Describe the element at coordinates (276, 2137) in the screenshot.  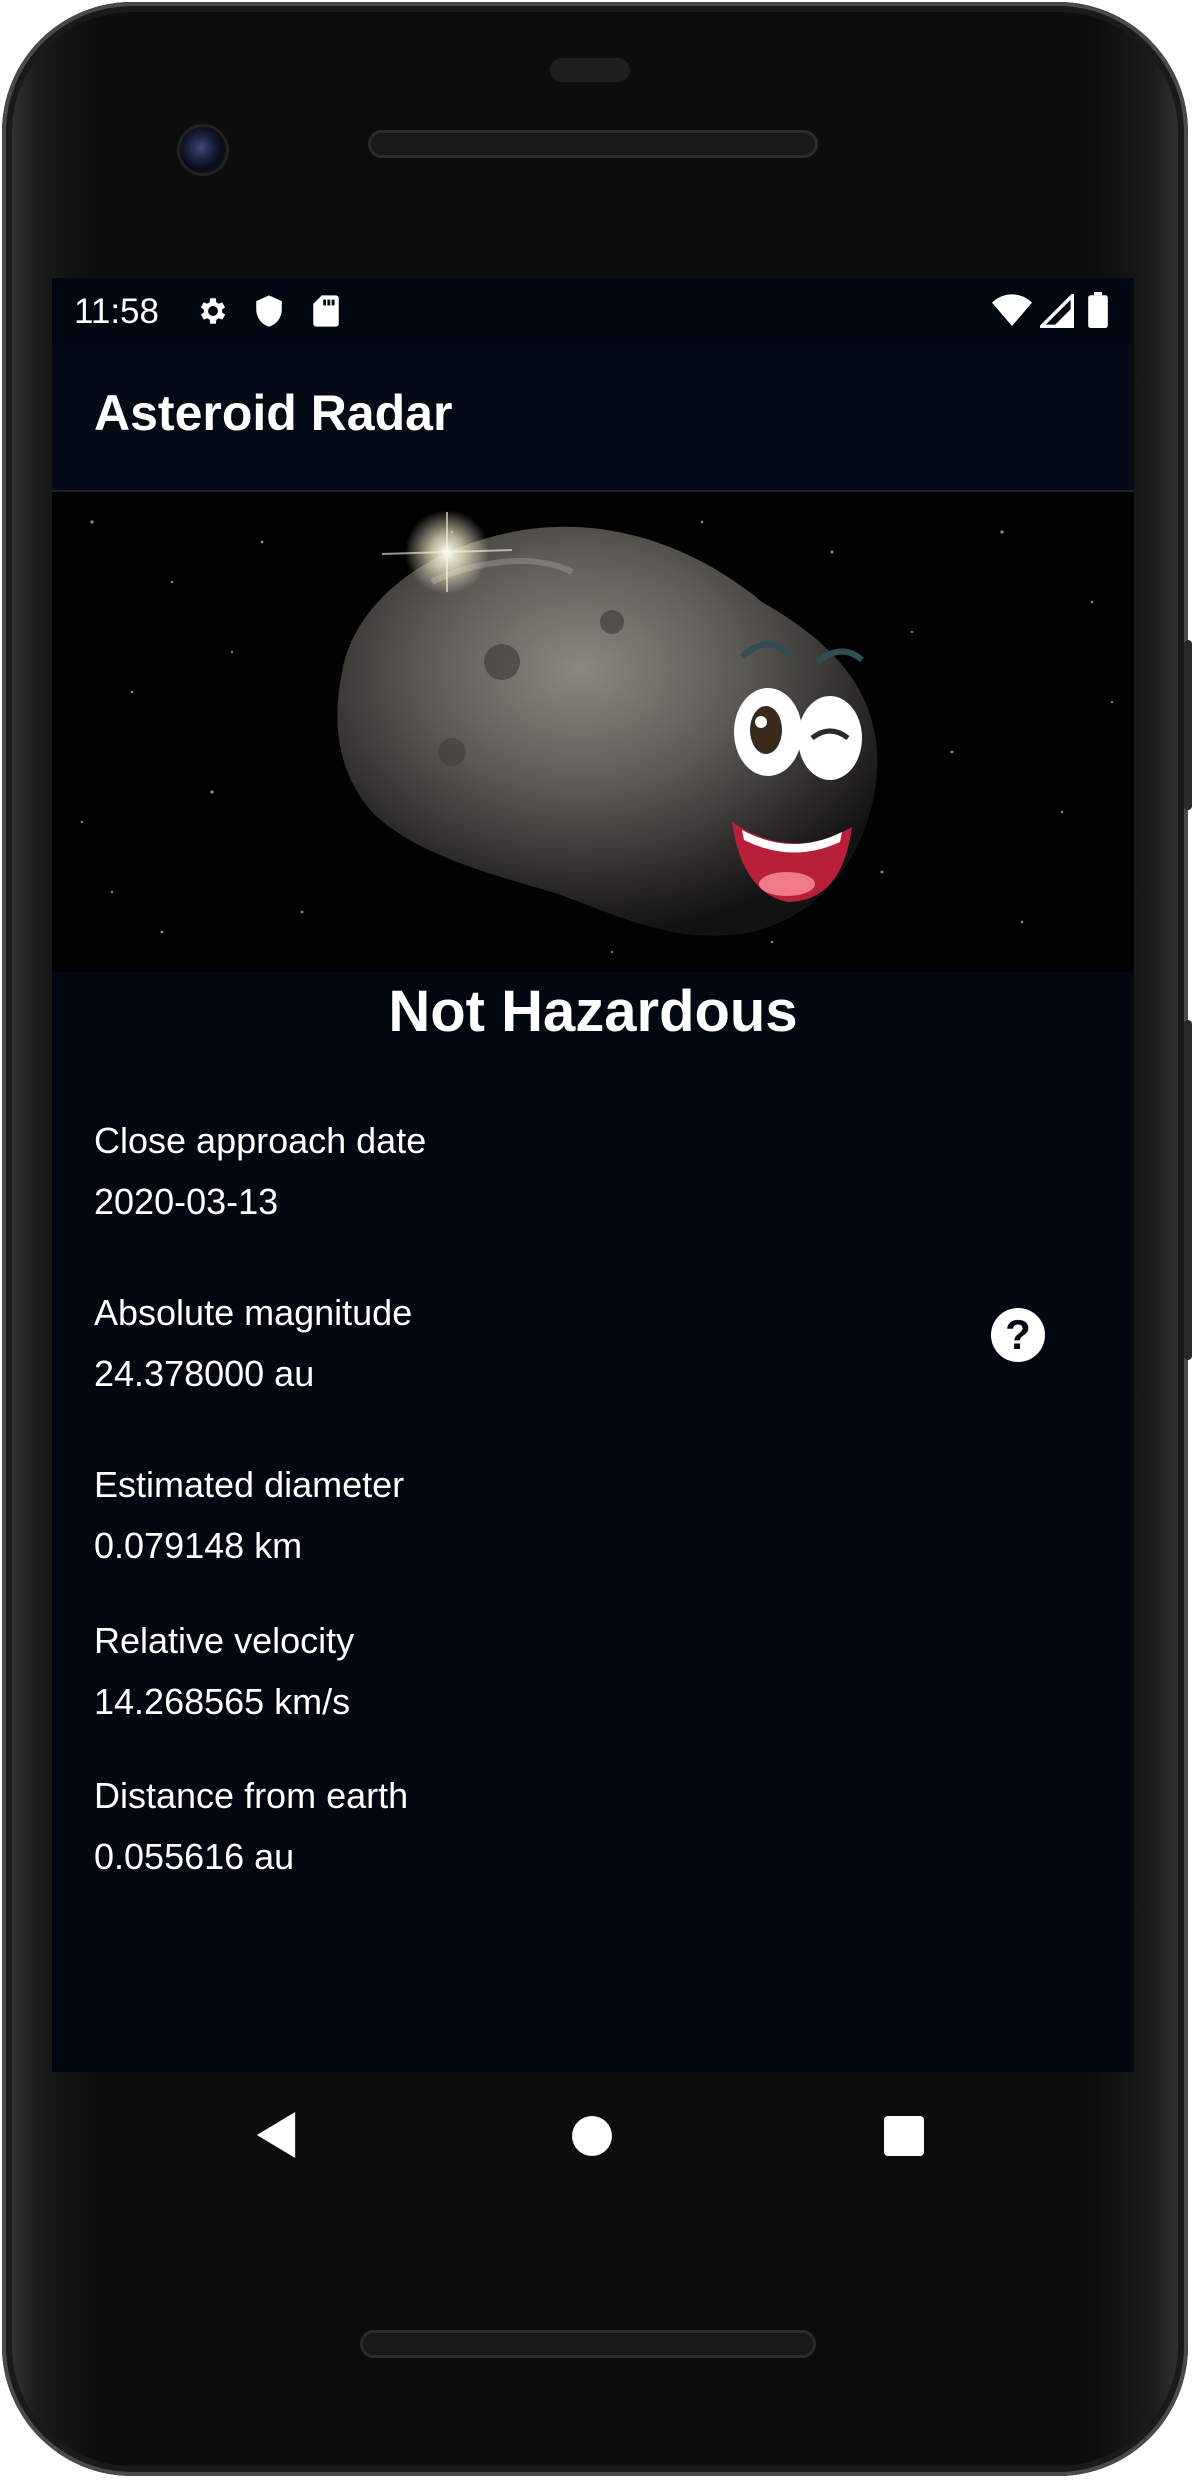
I see `back-icon` at that location.